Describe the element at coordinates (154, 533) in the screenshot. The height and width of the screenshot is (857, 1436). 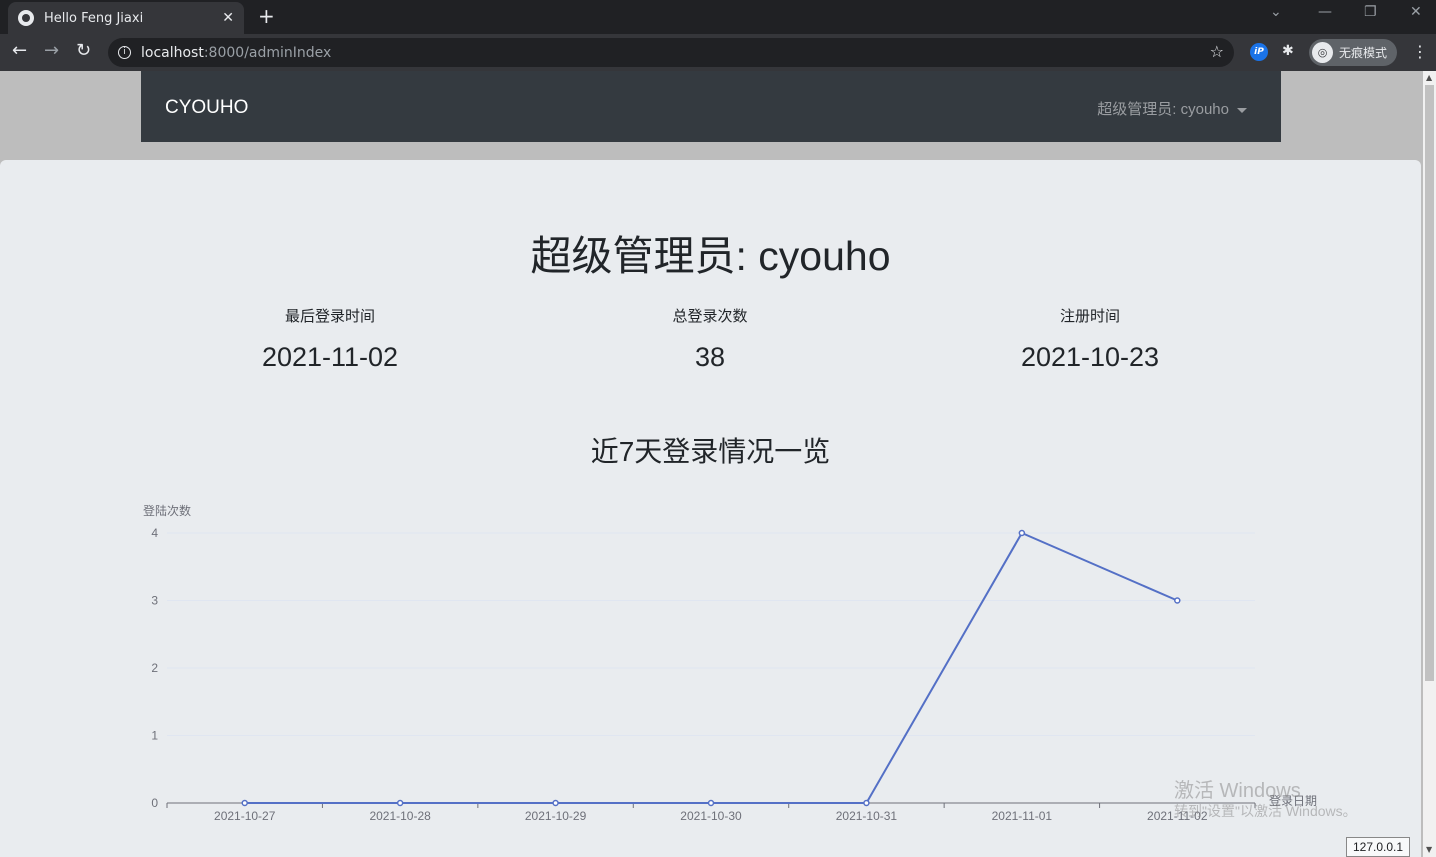
I see `y-tick-label: 4` at that location.